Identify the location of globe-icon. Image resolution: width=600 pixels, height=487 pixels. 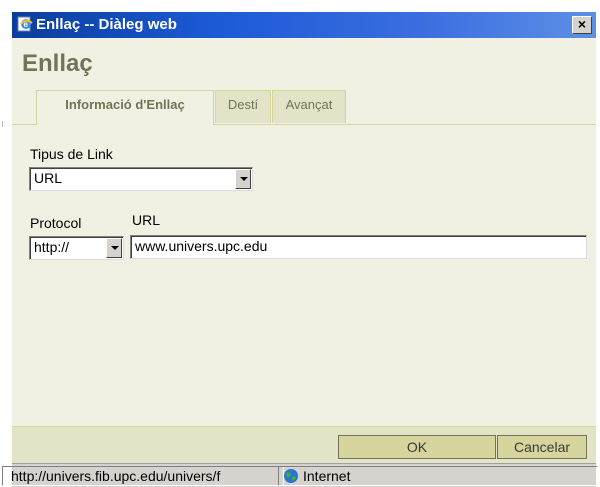
(291, 476).